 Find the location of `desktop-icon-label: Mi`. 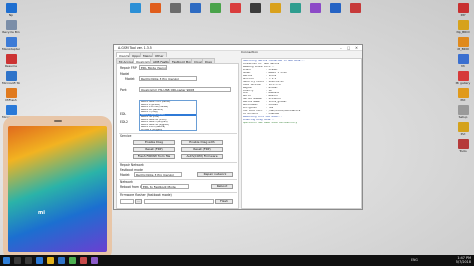

desktop-icon-label: Mi is located at coordinates (463, 66).